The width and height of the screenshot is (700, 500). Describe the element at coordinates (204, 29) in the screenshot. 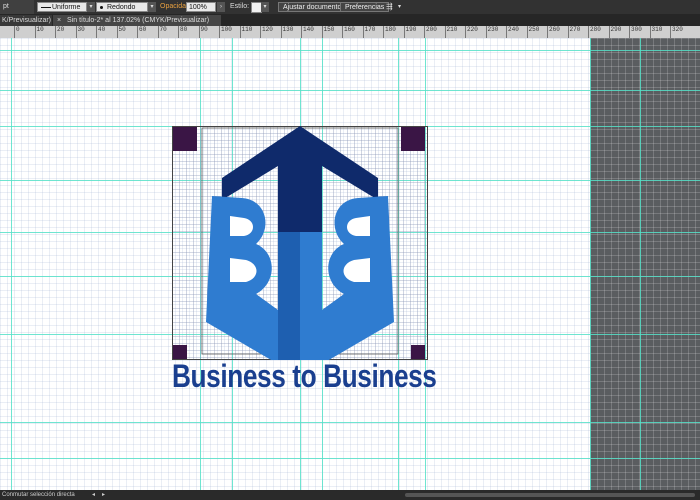

I see `ruler-label: 90` at that location.